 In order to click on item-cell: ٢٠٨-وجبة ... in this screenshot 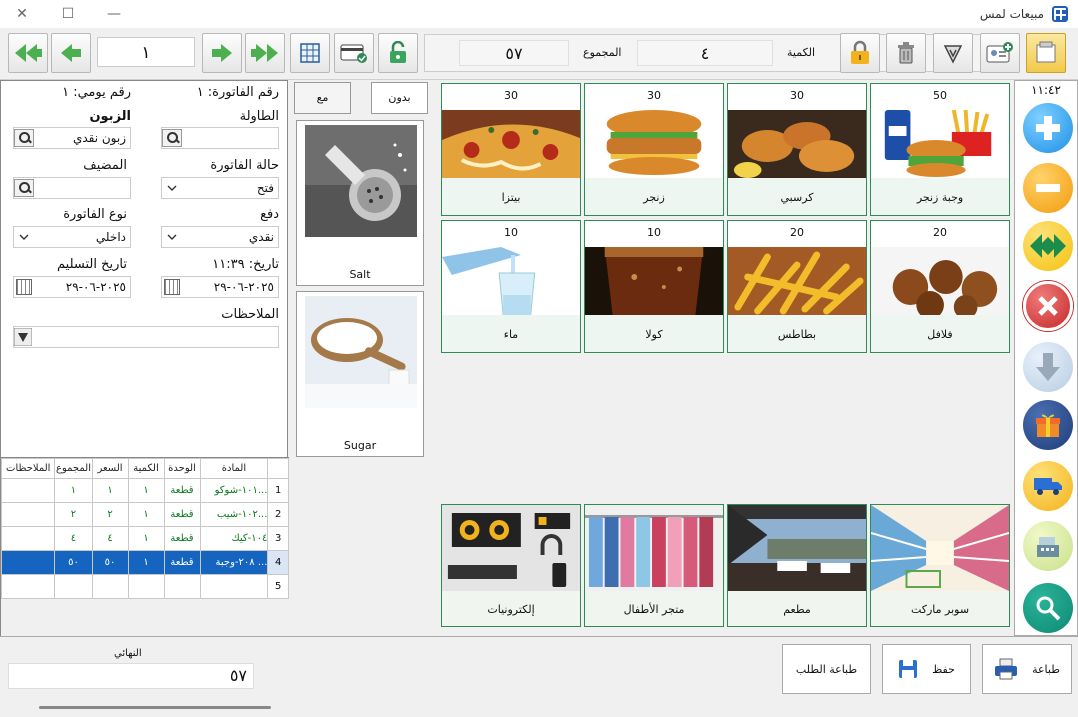, I will do `click(234, 562)`.